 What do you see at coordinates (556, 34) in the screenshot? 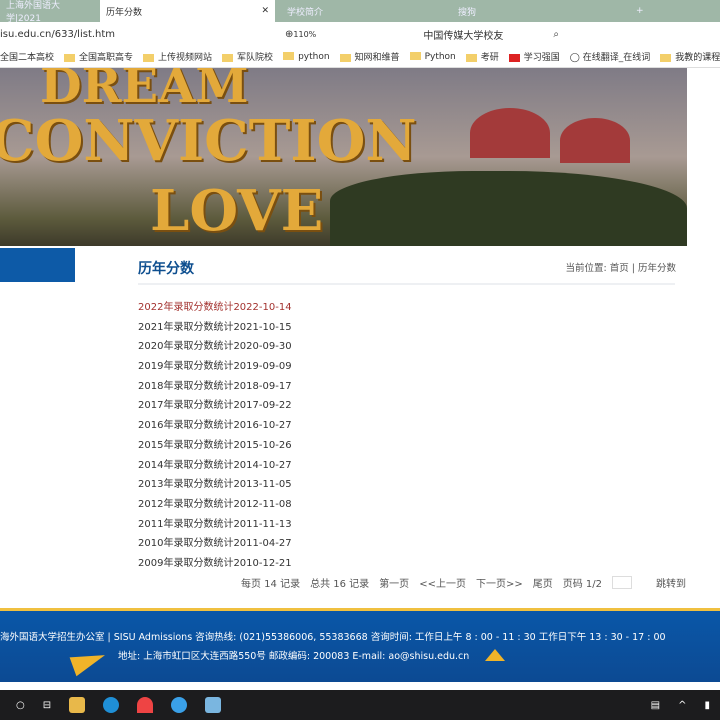
I see `search-icon: ⌕` at bounding box center [556, 34].